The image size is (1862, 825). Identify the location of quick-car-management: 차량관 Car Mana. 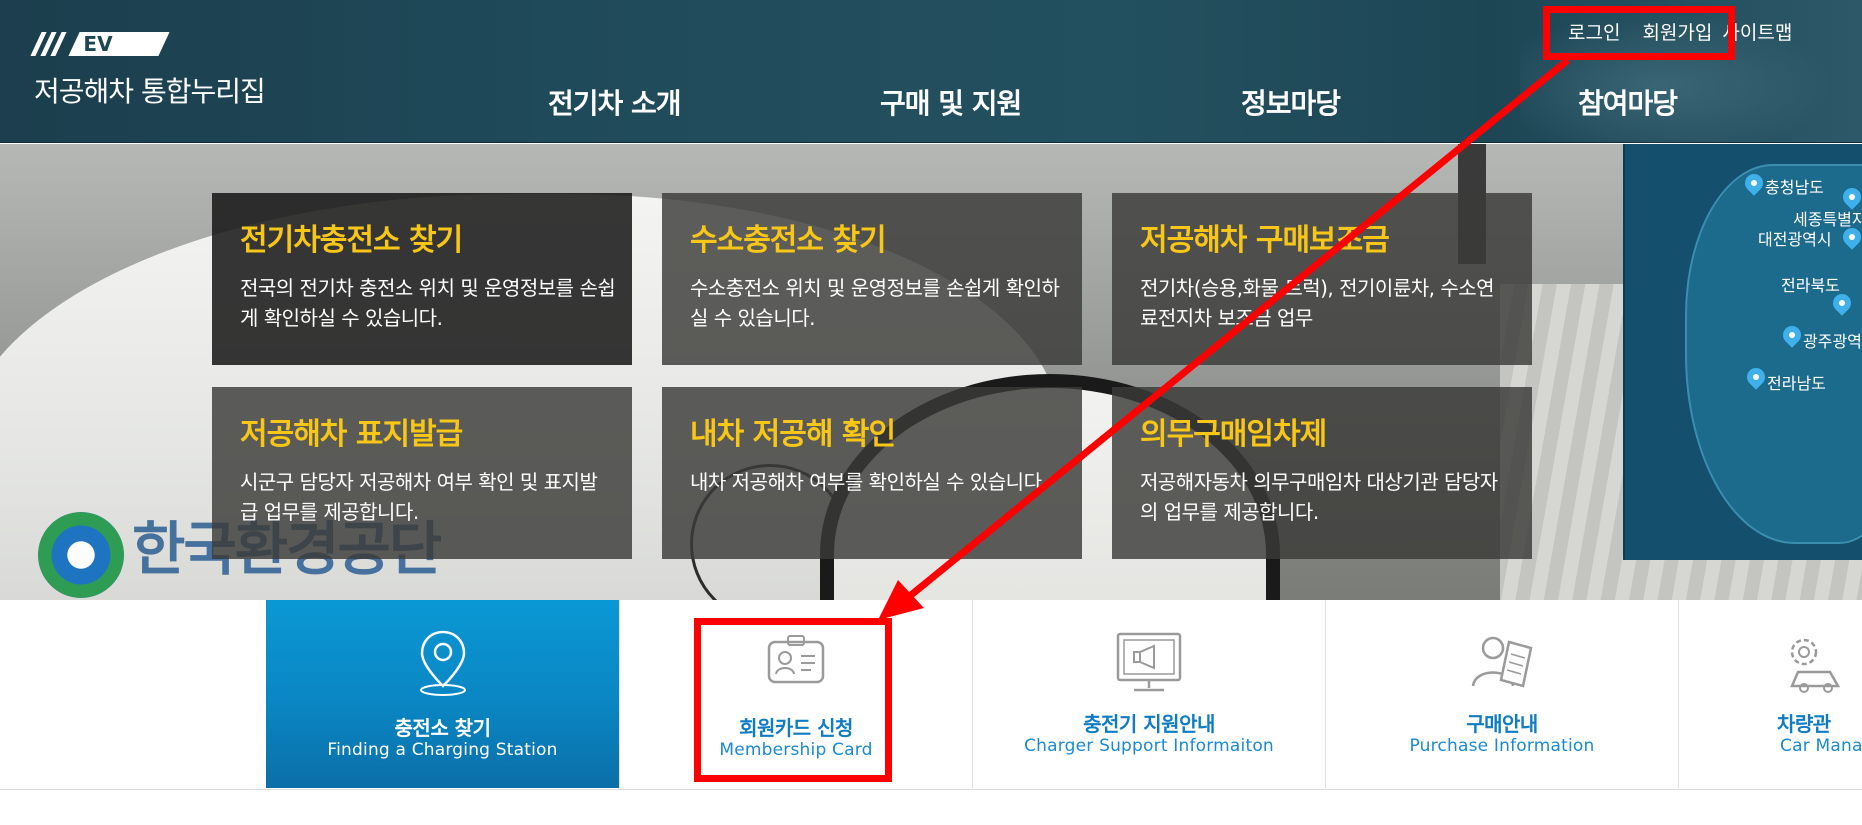
(1770, 694).